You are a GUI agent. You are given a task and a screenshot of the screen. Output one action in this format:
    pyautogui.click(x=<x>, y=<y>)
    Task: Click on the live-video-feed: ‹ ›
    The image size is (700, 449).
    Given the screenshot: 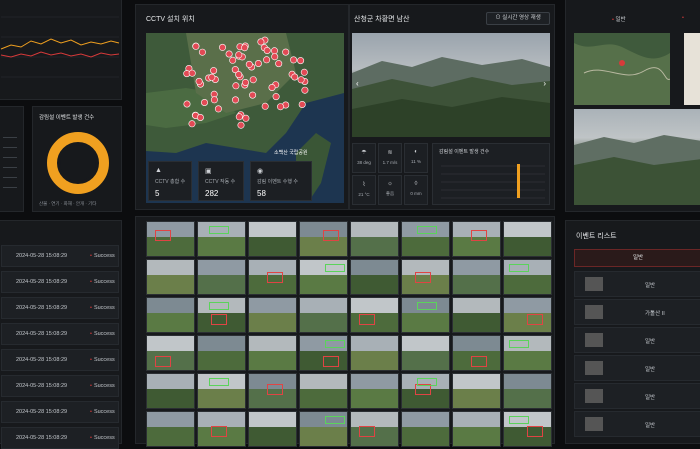 What is the action you would take?
    pyautogui.click(x=451, y=85)
    